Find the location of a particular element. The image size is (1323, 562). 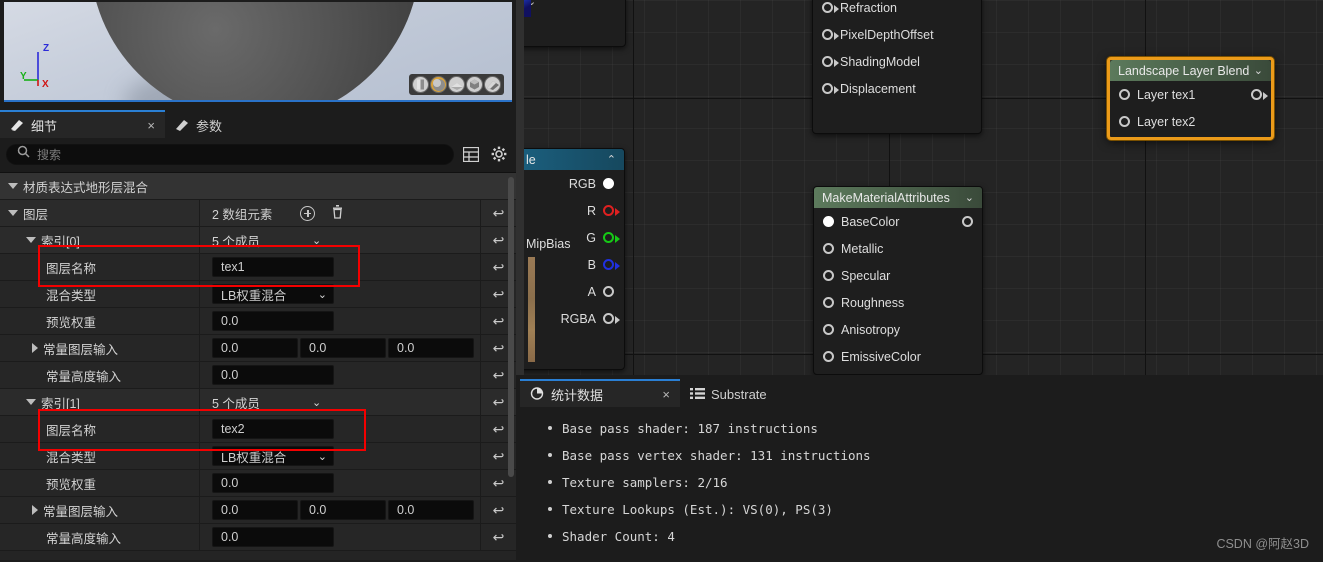

output-pin-rgb is located at coordinates (608, 183).